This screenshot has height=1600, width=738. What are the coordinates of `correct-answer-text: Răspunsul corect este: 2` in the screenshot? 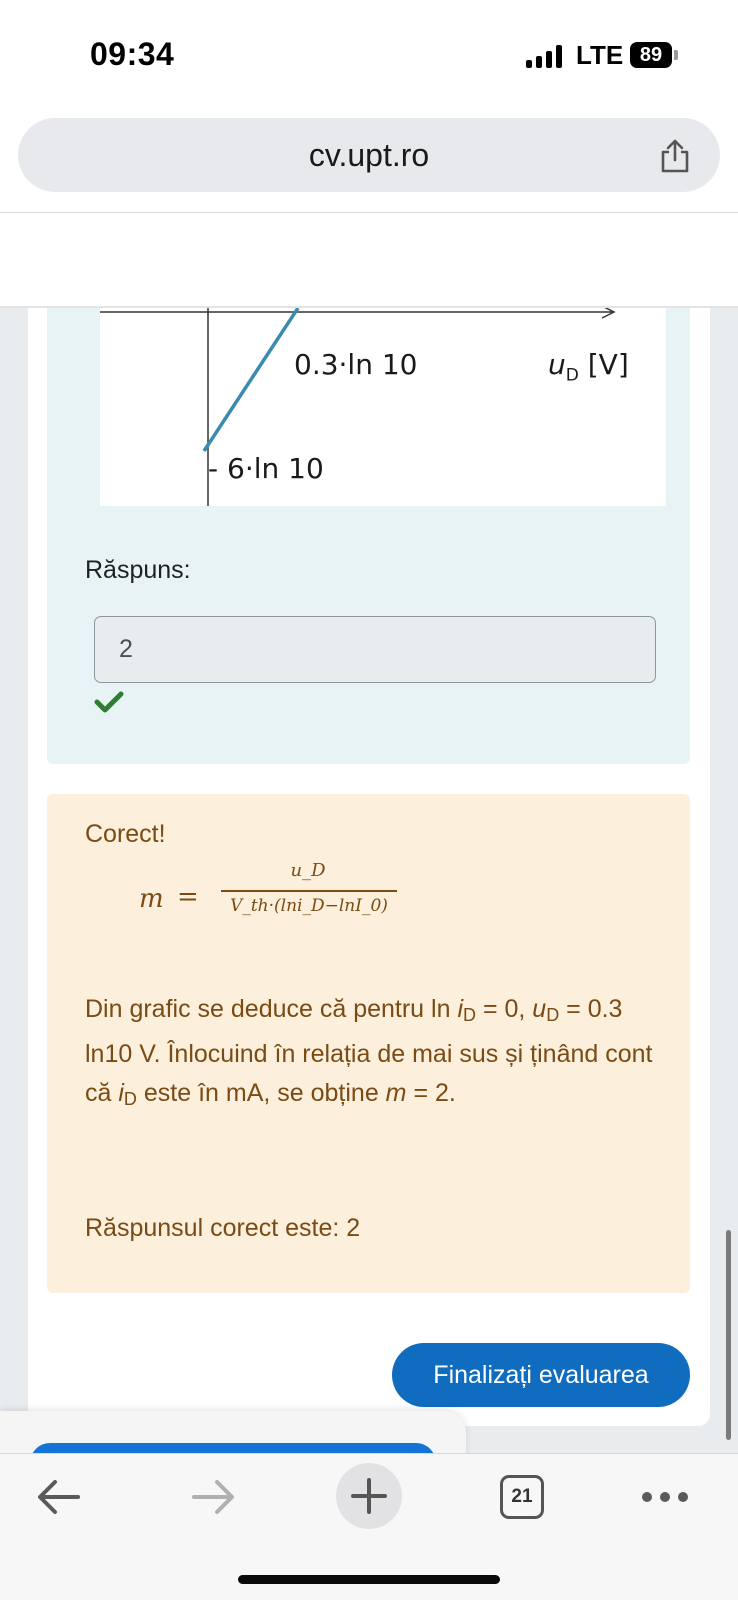 It's located at (223, 1228).